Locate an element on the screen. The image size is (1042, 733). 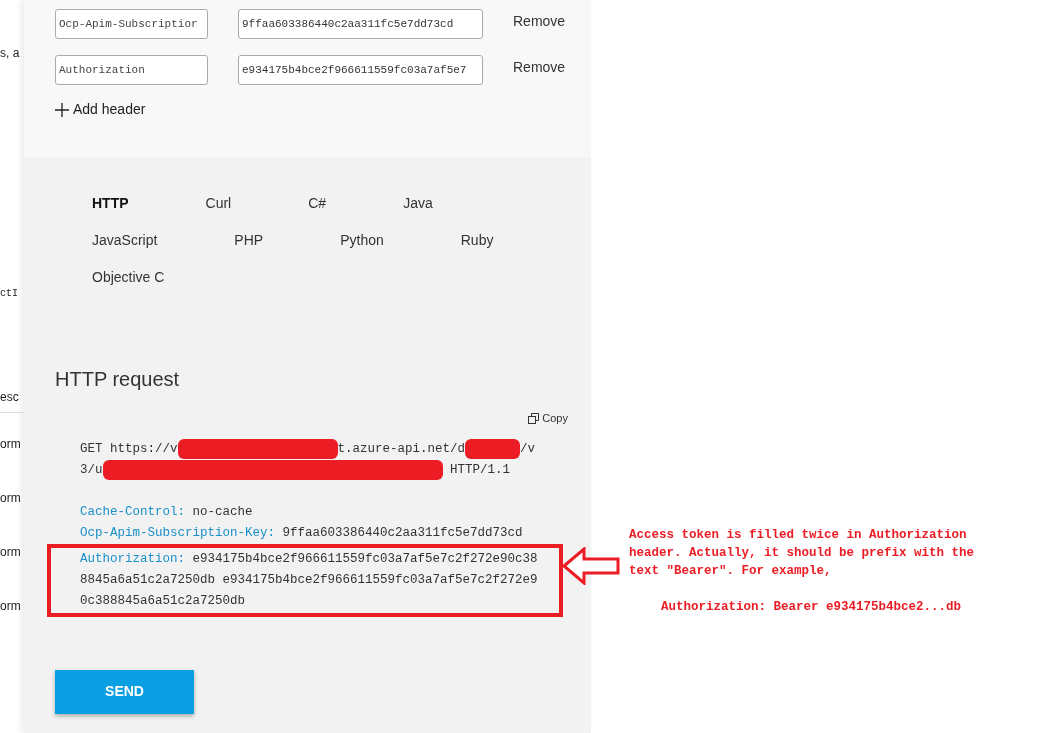
language-tab: HTTP is located at coordinates (110, 203).